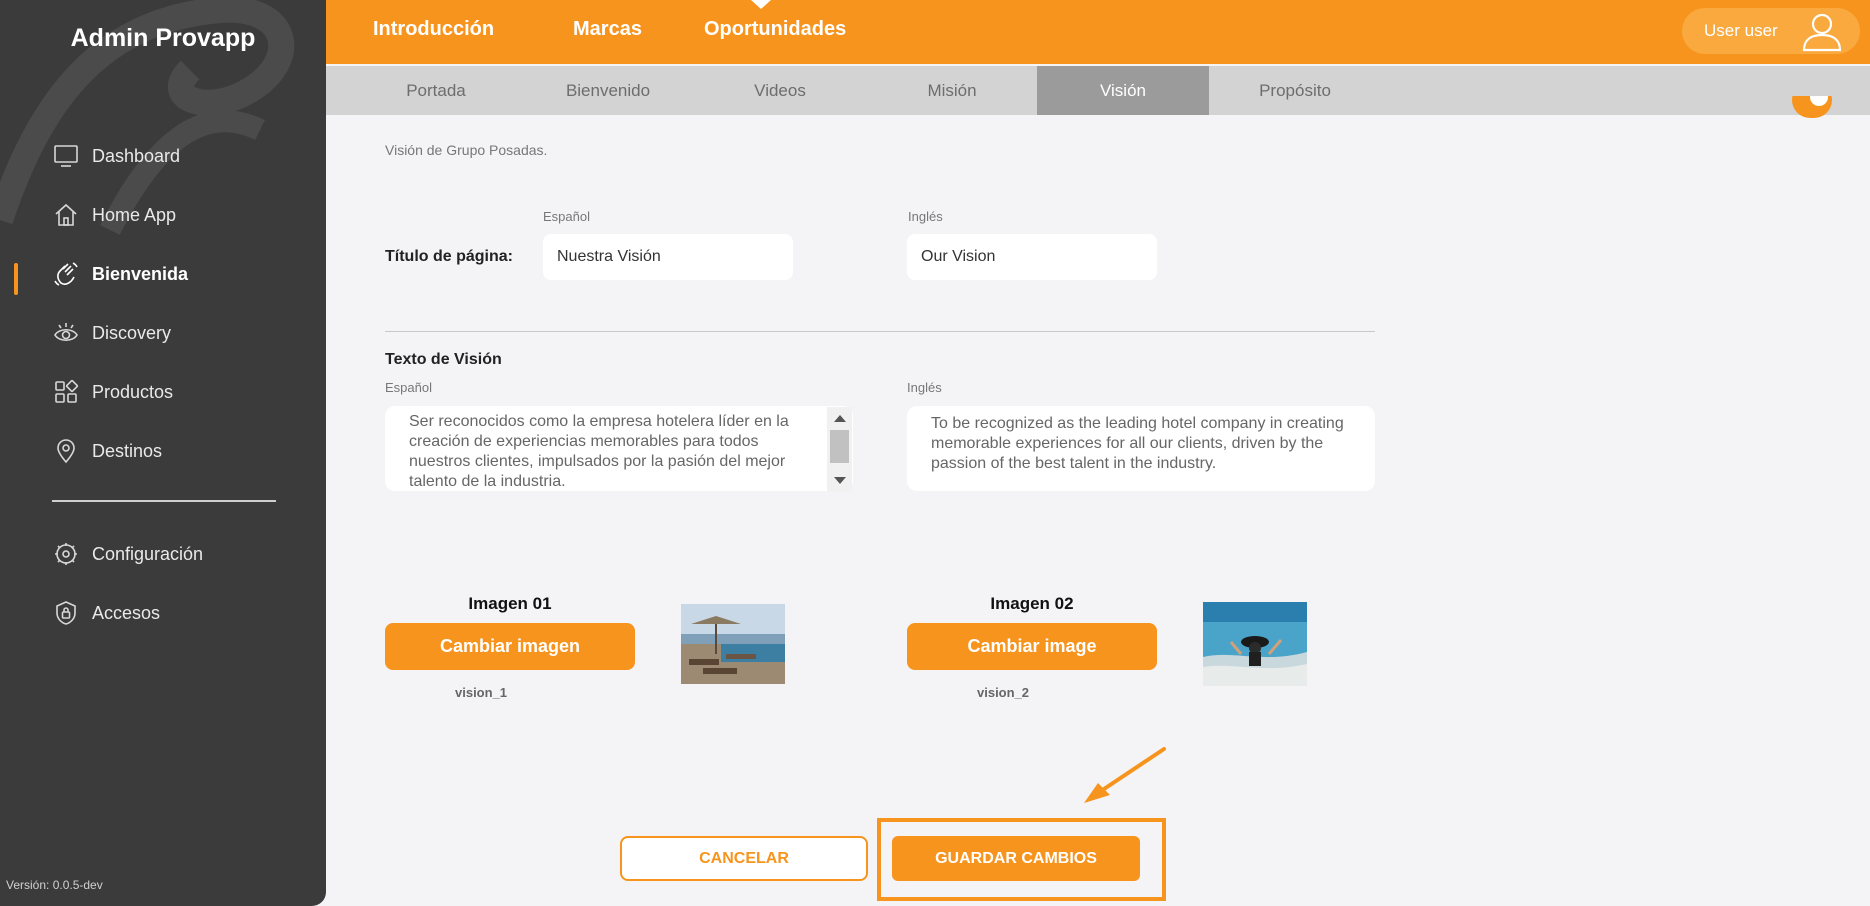  Describe the element at coordinates (1741, 30) in the screenshot. I see `user-name: User user` at that location.